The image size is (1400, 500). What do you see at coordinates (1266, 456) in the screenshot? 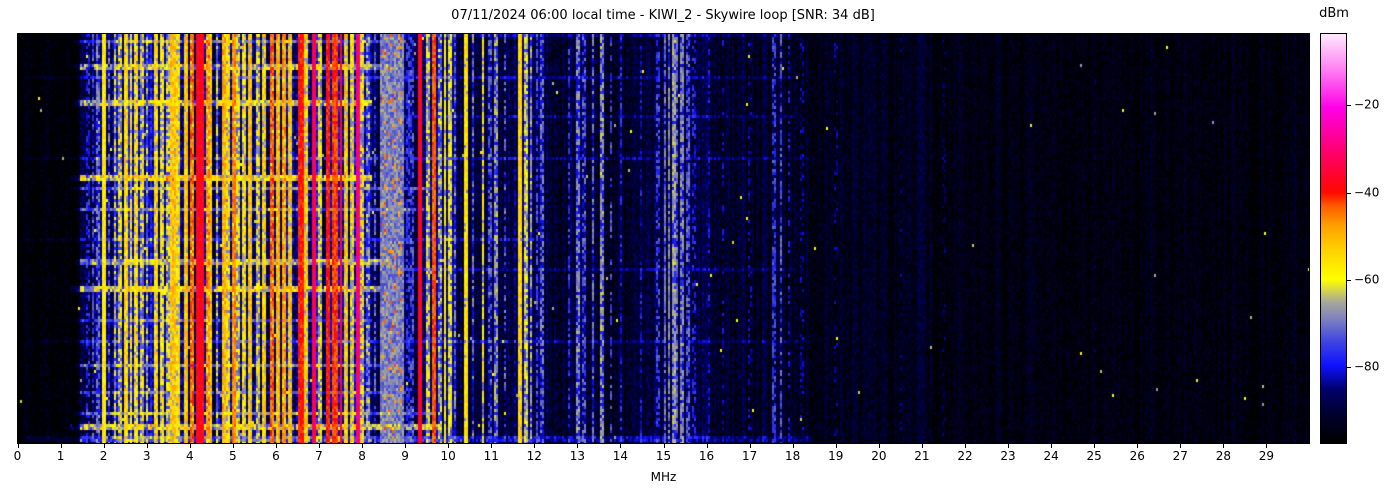
I see `x-tick-label: 29` at bounding box center [1266, 456].